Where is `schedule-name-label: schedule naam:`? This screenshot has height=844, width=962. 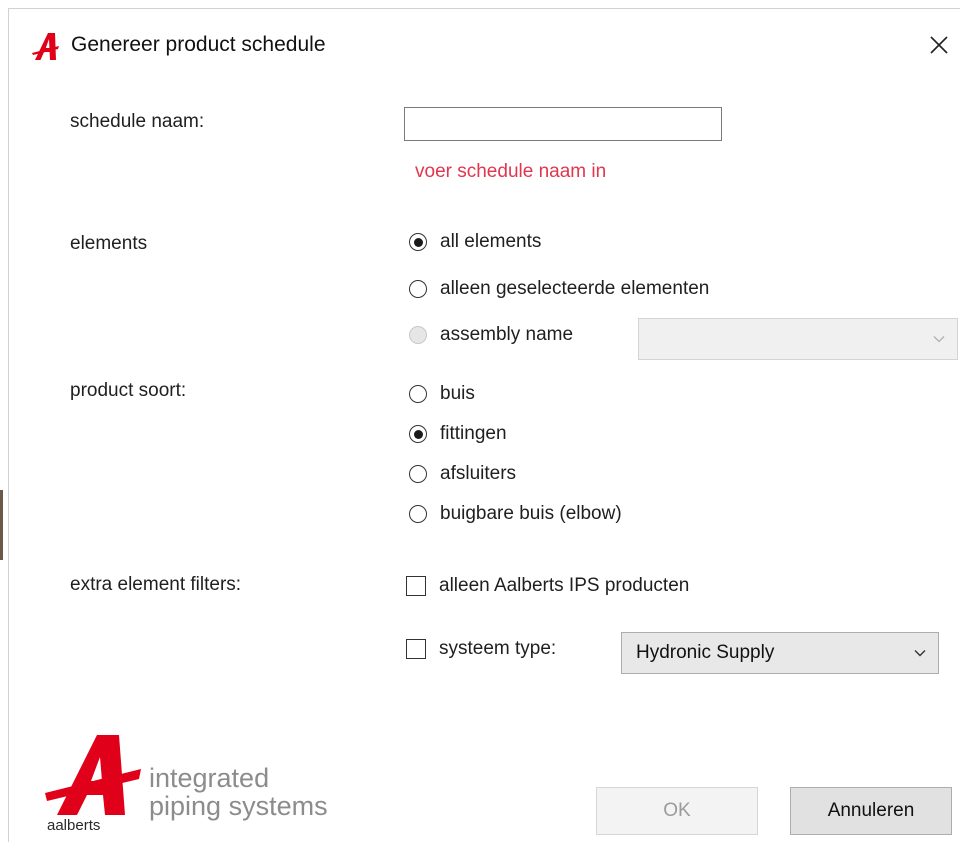
schedule-name-label: schedule naam: is located at coordinates (137, 121).